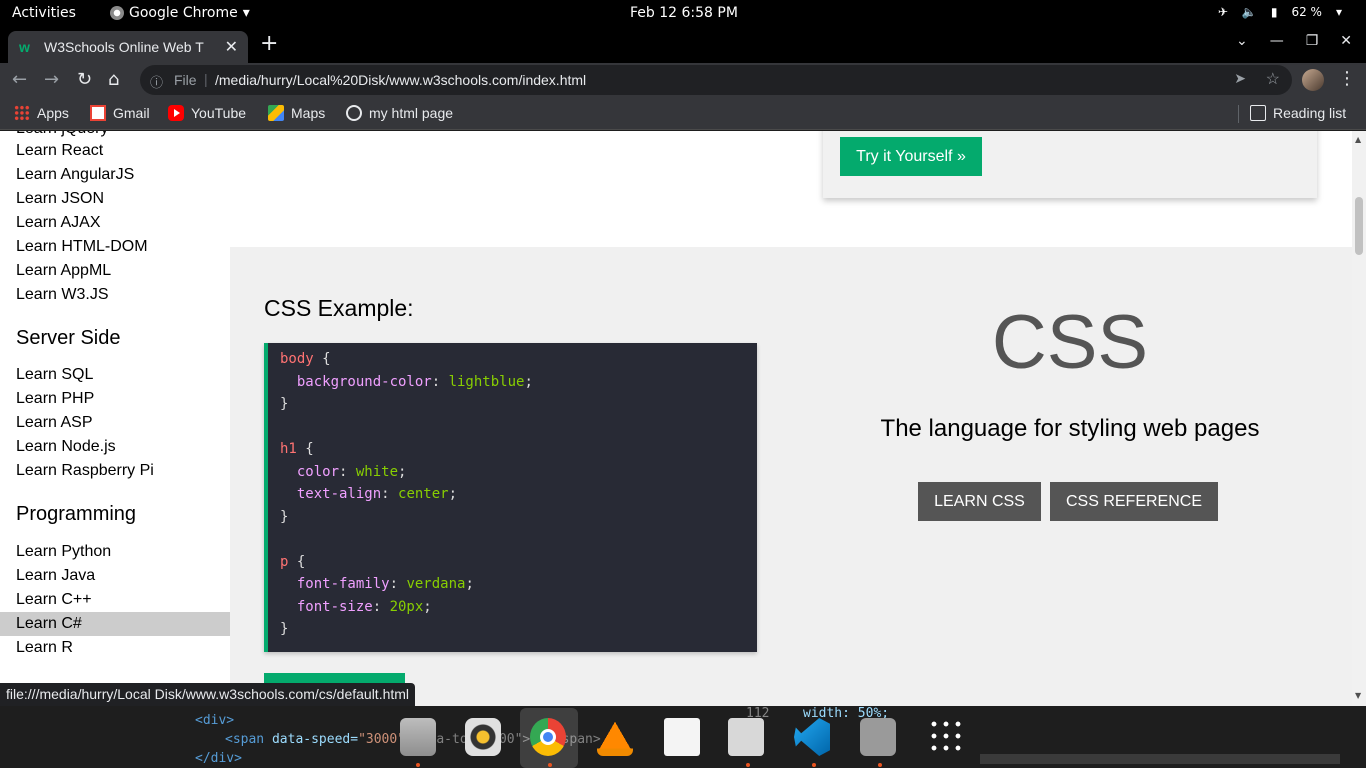  Describe the element at coordinates (293, 561) in the screenshot. I see `code-line: p {` at that location.